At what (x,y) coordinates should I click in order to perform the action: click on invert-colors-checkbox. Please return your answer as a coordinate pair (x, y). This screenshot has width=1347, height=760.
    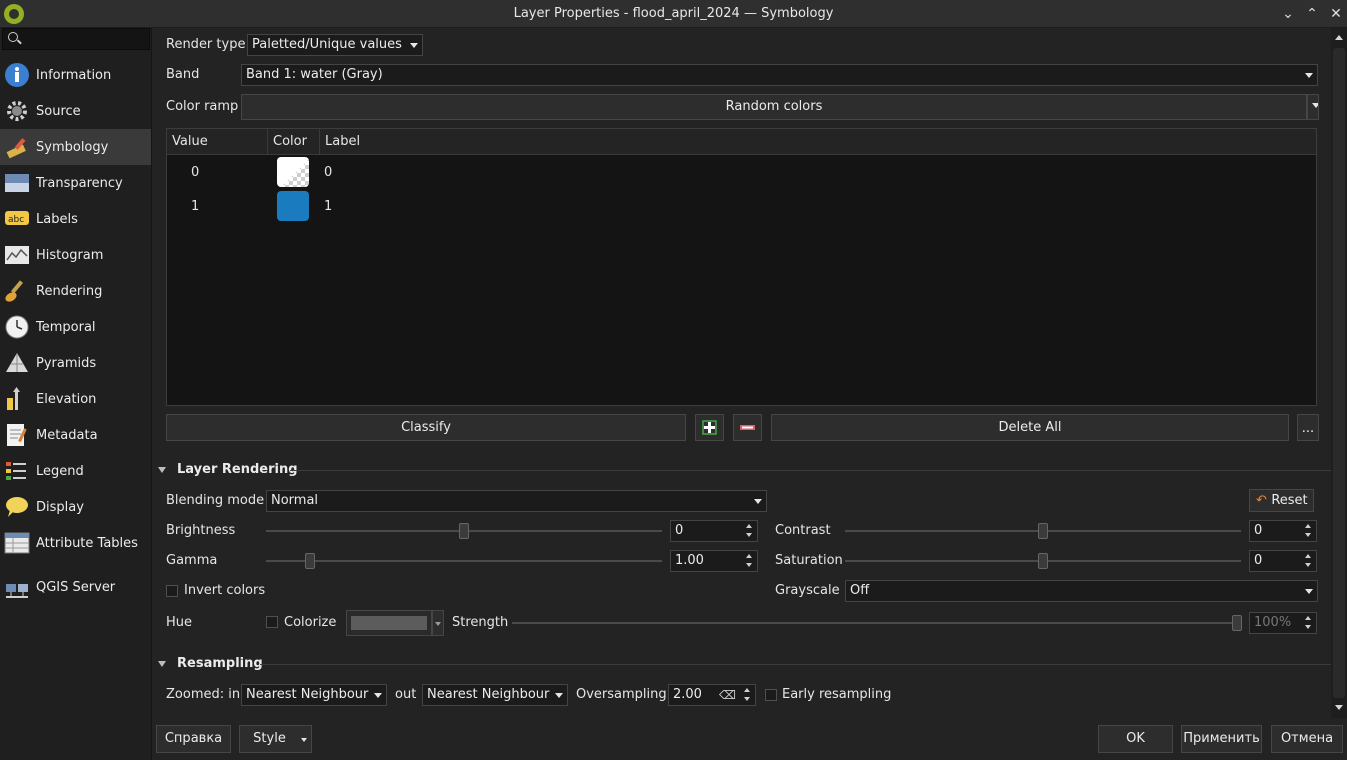
    Looking at the image, I should click on (172, 591).